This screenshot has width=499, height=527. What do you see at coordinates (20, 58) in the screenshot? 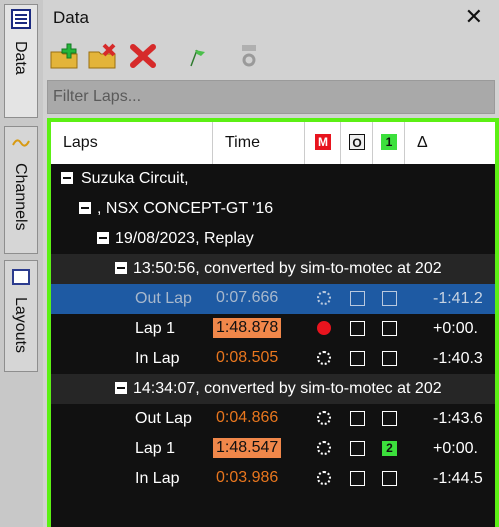
I see `tab-data-label: Data` at bounding box center [20, 58].